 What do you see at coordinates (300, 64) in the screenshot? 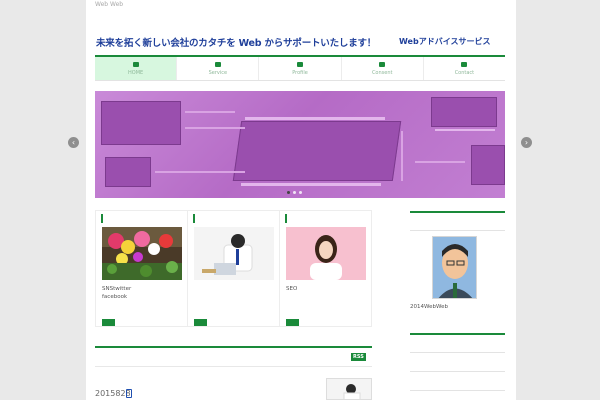
I see `profile-icon` at bounding box center [300, 64].